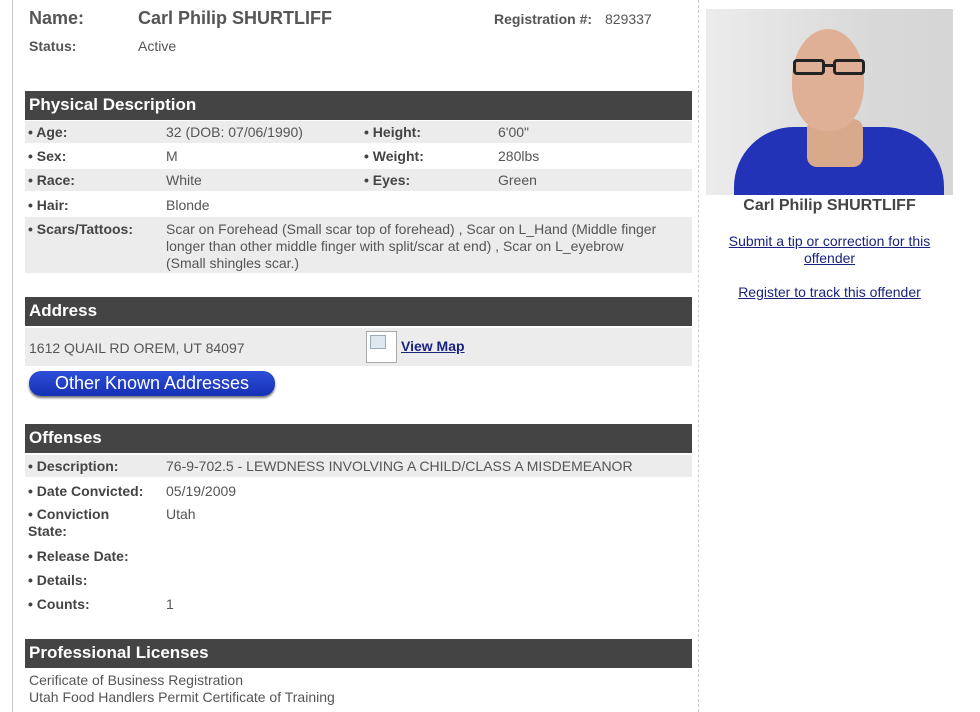 The height and width of the screenshot is (712, 980). Describe the element at coordinates (517, 180) in the screenshot. I see `eyes-value: Green` at that location.